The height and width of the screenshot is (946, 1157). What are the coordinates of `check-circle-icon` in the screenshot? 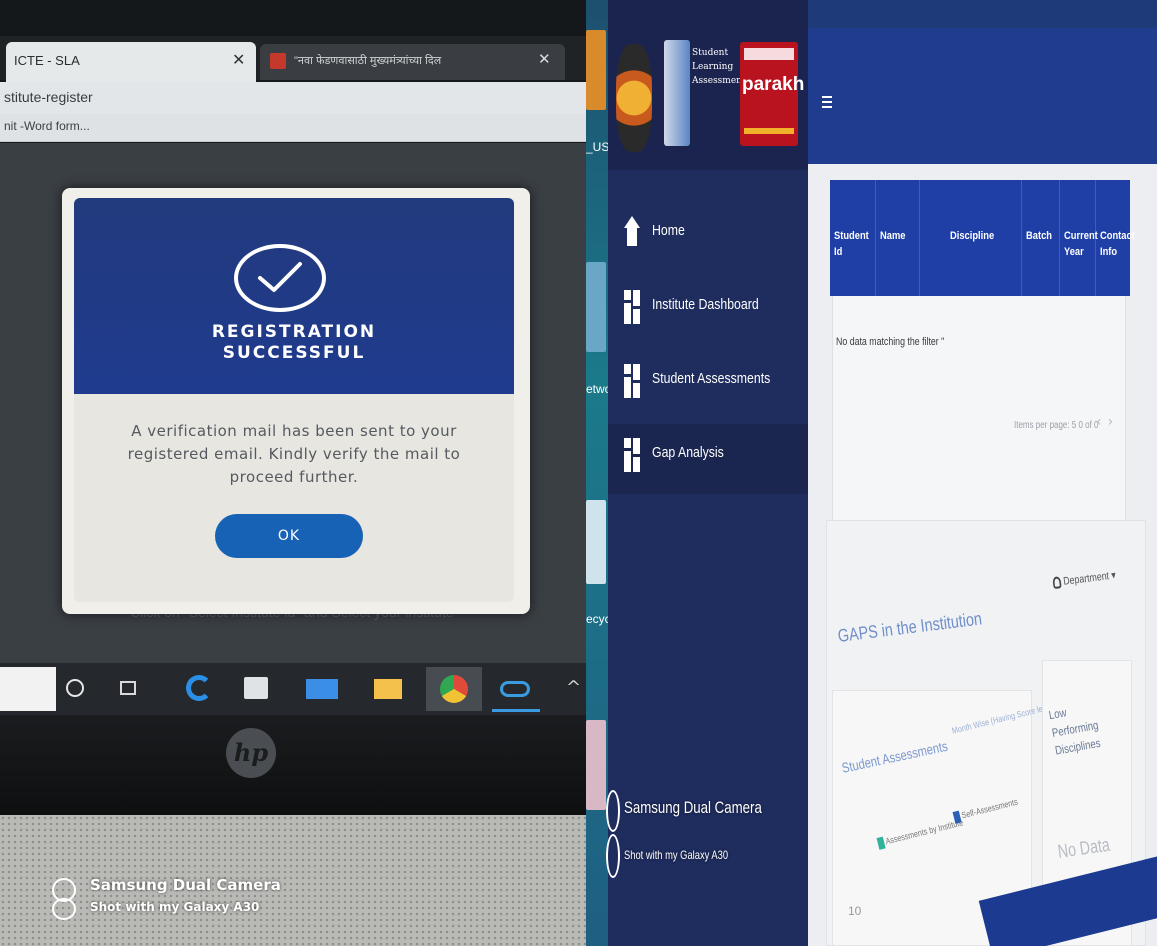 It's located at (280, 278).